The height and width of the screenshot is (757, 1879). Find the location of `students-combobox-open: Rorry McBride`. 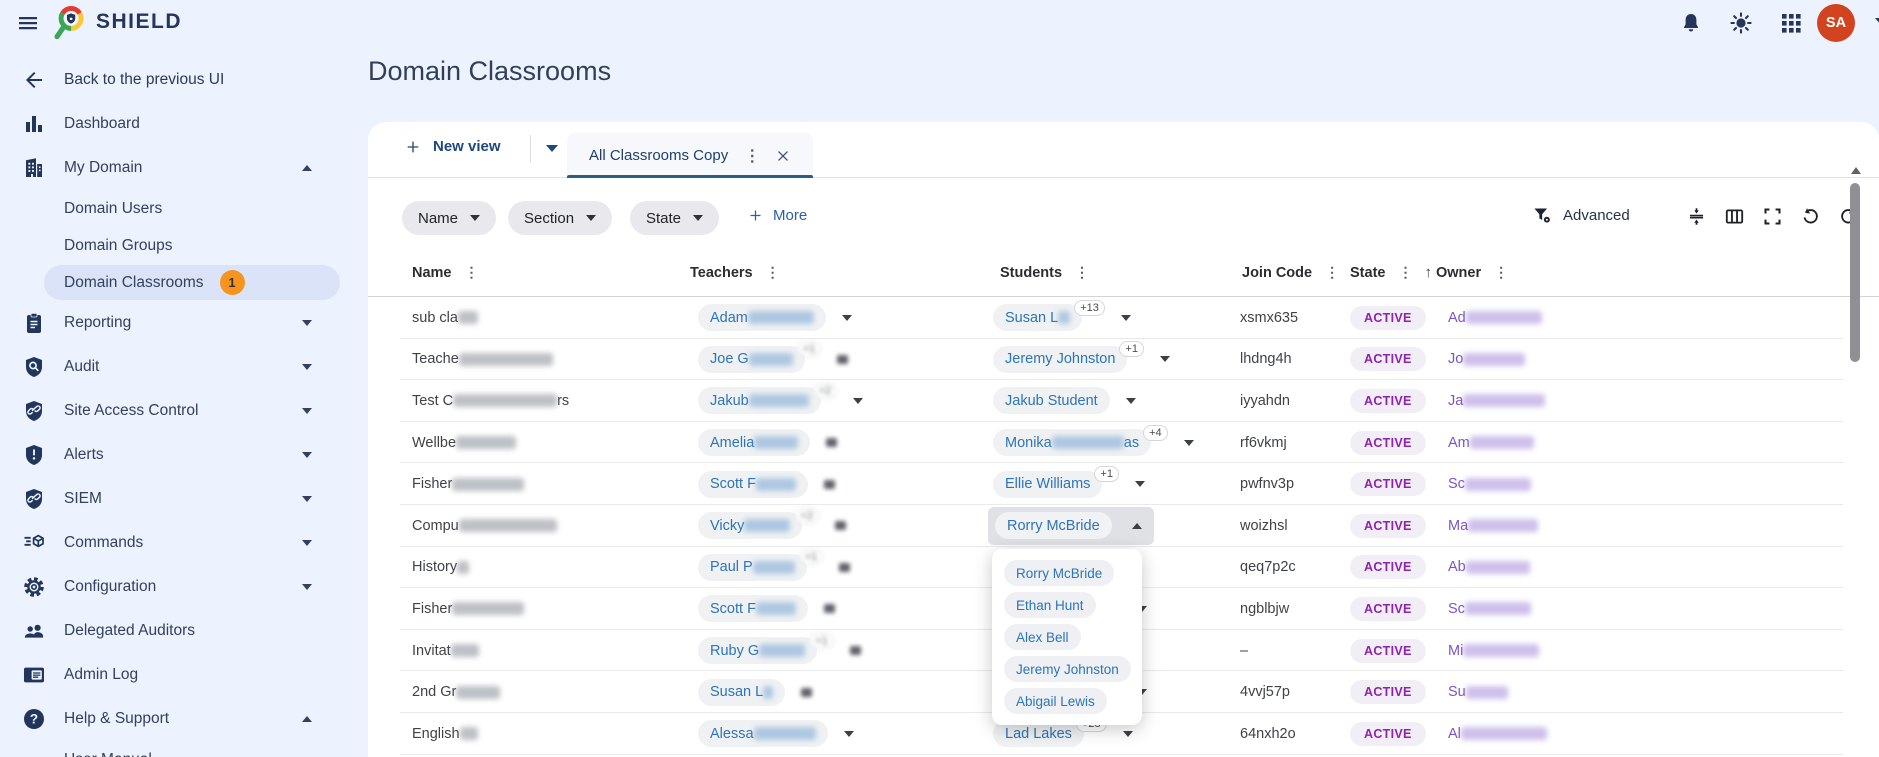

students-combobox-open: Rorry McBride is located at coordinates (1071, 525).